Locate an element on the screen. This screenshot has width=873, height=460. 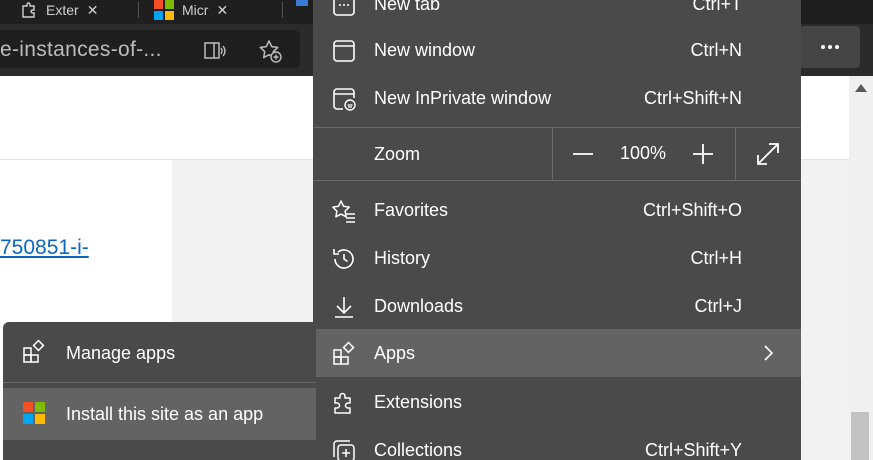
menu-item-downloads: Downloads Ctrl+J is located at coordinates (557, 306).